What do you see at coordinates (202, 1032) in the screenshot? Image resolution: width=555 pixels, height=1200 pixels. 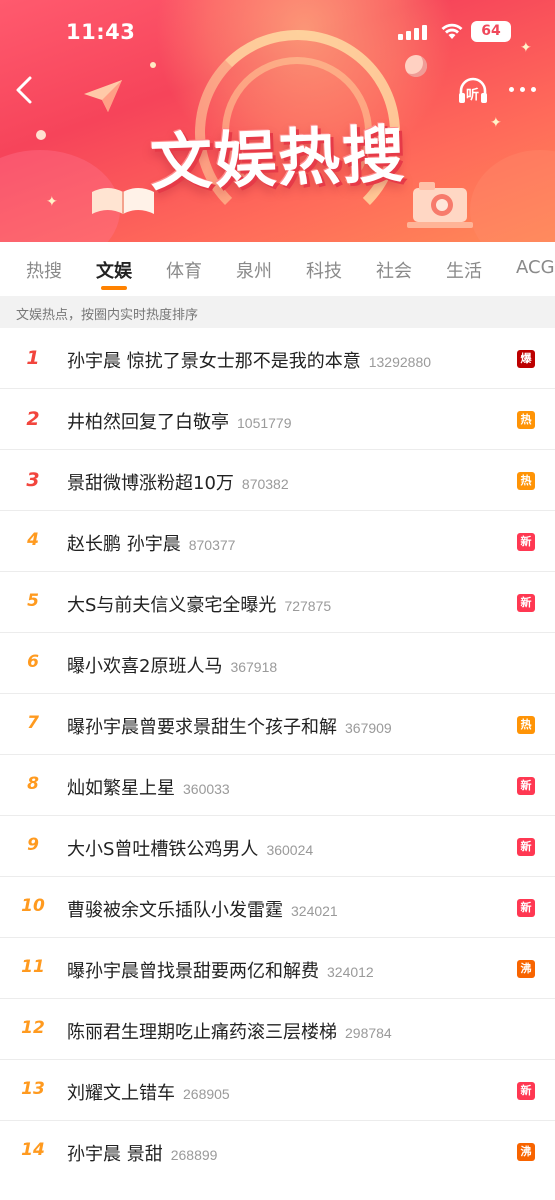 I see `topic-title: 陈丽君生理期吃止痛药滚三层楼梯` at bounding box center [202, 1032].